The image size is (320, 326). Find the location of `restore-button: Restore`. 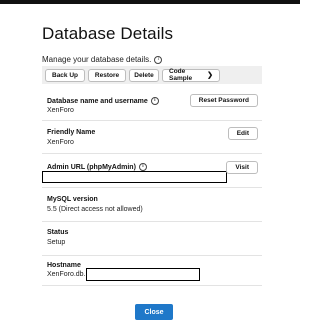

restore-button: Restore is located at coordinates (107, 75).